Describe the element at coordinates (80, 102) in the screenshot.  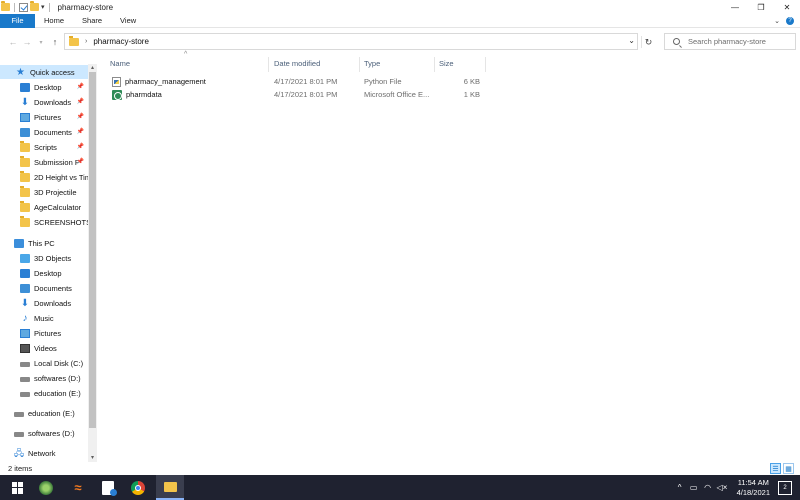
I see `pin-icon: 📌` at that location.